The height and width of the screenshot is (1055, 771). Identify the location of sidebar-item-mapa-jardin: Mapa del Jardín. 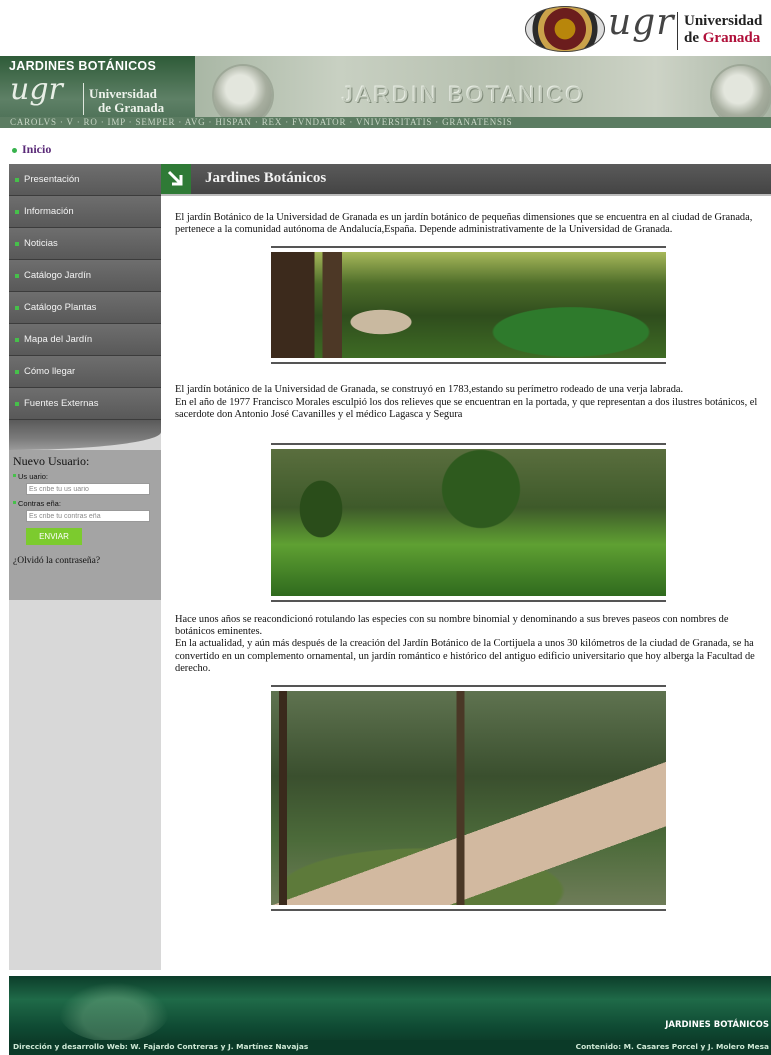
(85, 340).